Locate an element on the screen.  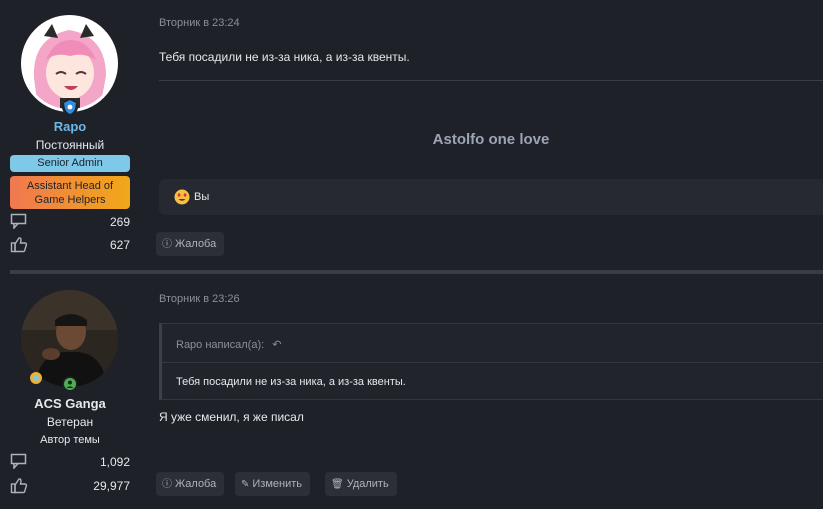
online-status-icon is located at coordinates (70, 384).